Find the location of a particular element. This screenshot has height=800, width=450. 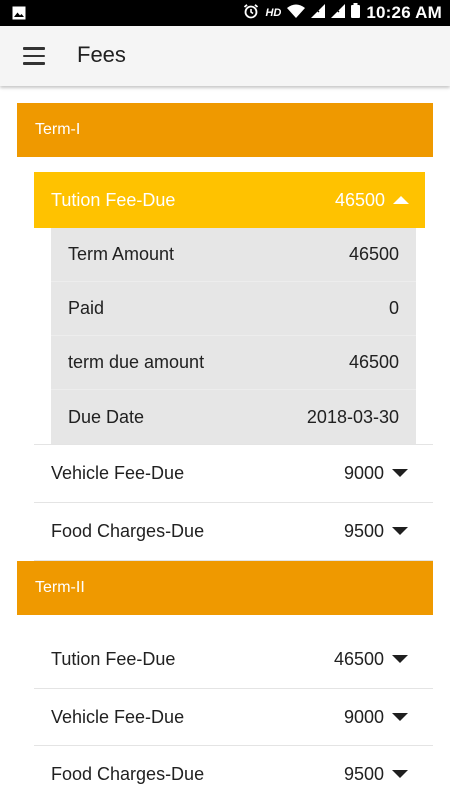

term-header-1: Term-I is located at coordinates (225, 130).